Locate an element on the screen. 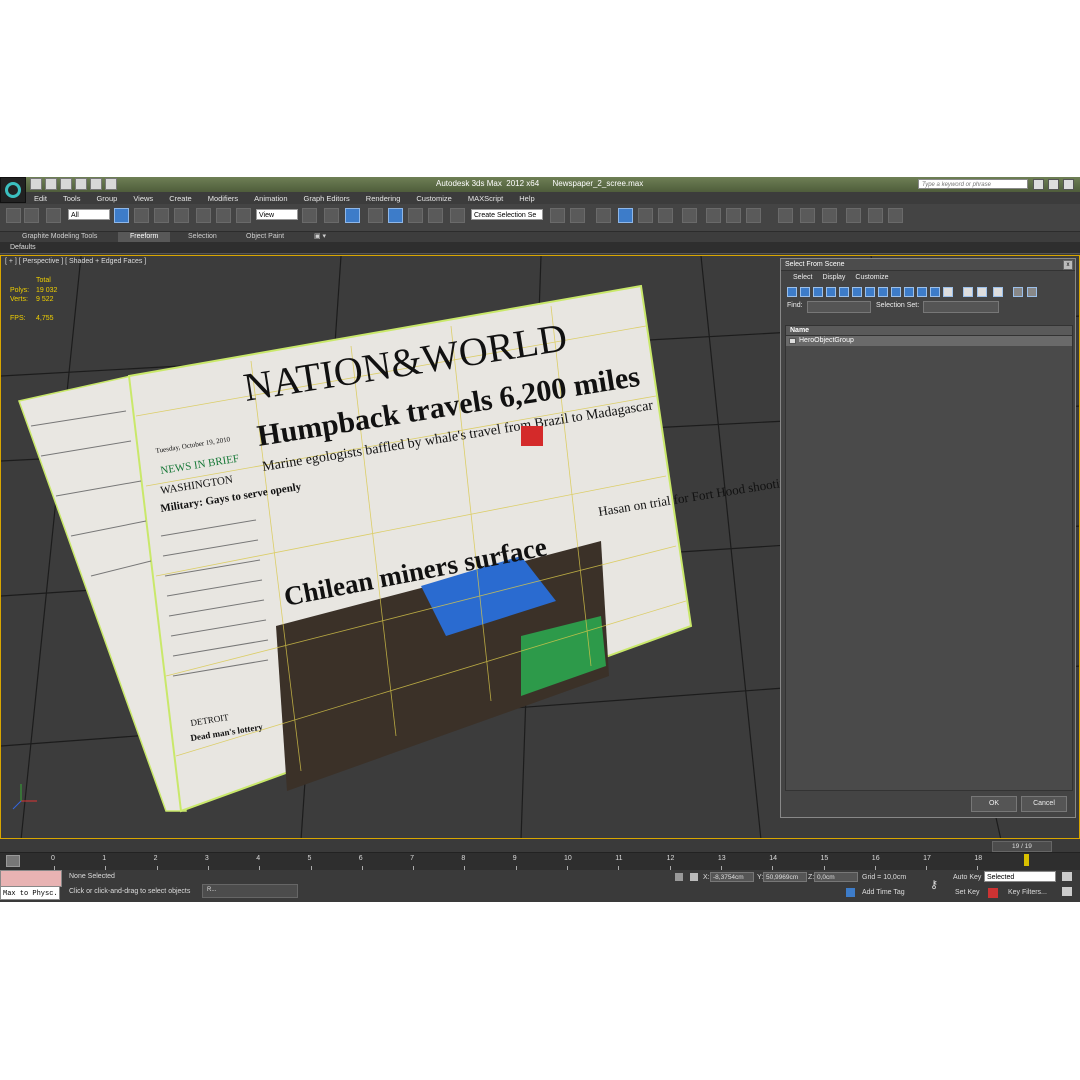 This screenshot has height=1080, width=1080. star-icon is located at coordinates (1053, 184).